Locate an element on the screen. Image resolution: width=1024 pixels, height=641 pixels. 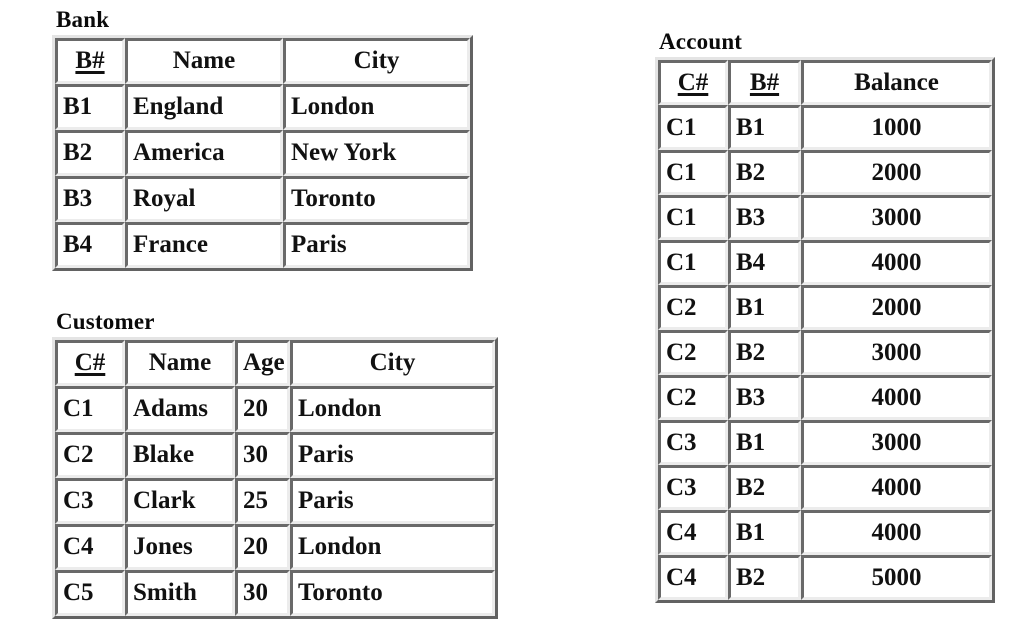
table-row: C5 Smith 30 Toronto is located at coordinates (275, 593).